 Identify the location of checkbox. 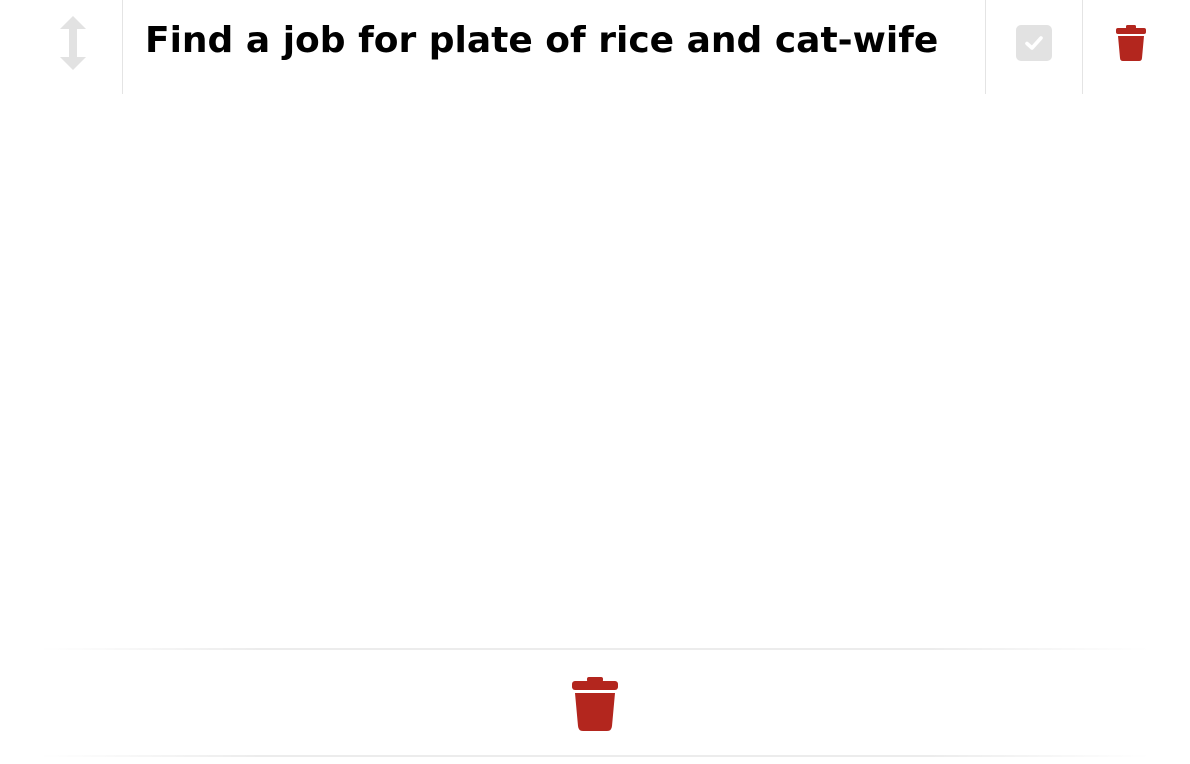
(1034, 43).